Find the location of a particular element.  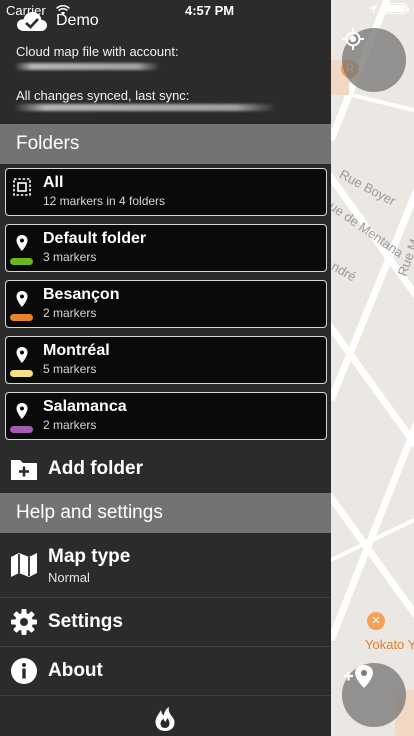

app-logo-icon is located at coordinates (165, 719).